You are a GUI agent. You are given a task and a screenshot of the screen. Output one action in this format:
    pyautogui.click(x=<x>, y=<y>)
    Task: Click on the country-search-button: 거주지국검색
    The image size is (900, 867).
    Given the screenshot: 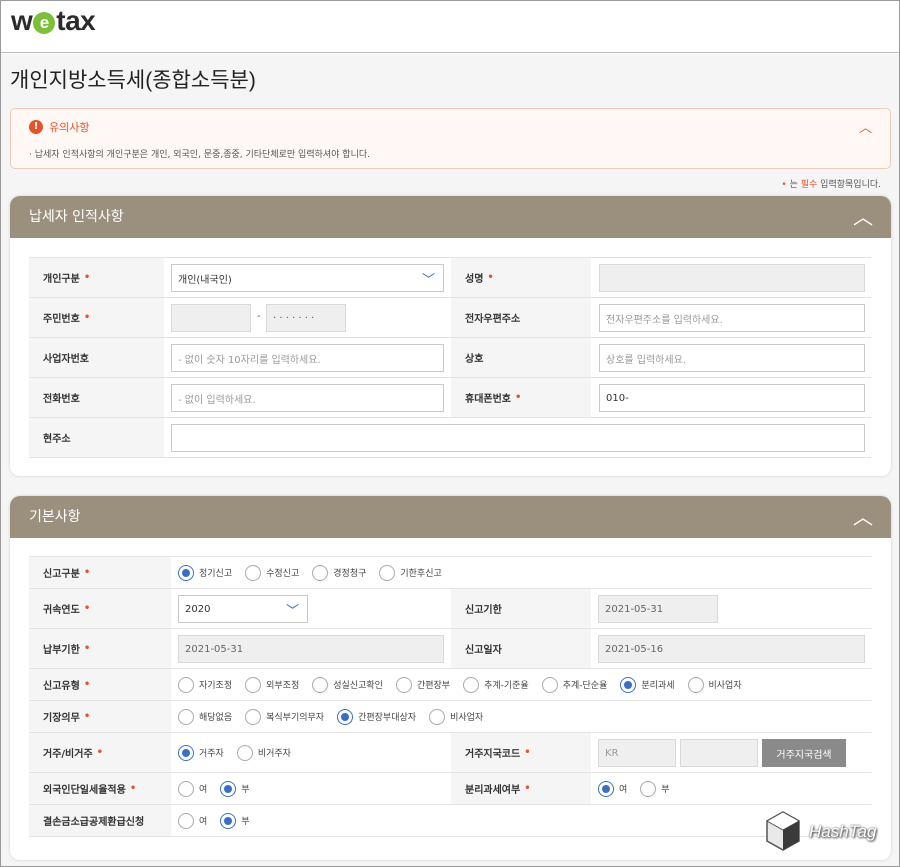 What is the action you would take?
    pyautogui.click(x=804, y=753)
    